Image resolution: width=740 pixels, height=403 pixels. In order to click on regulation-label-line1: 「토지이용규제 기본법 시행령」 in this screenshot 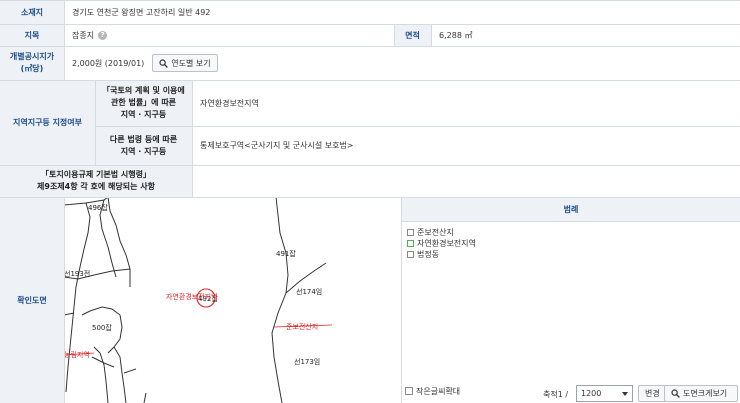, I will do `click(96, 174)`.